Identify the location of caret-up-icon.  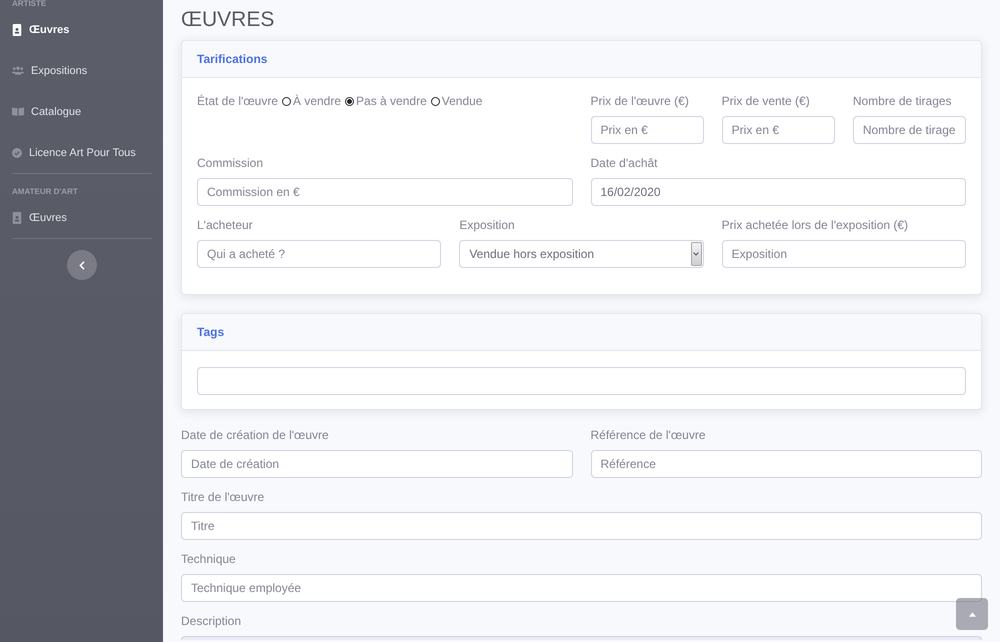
(972, 614).